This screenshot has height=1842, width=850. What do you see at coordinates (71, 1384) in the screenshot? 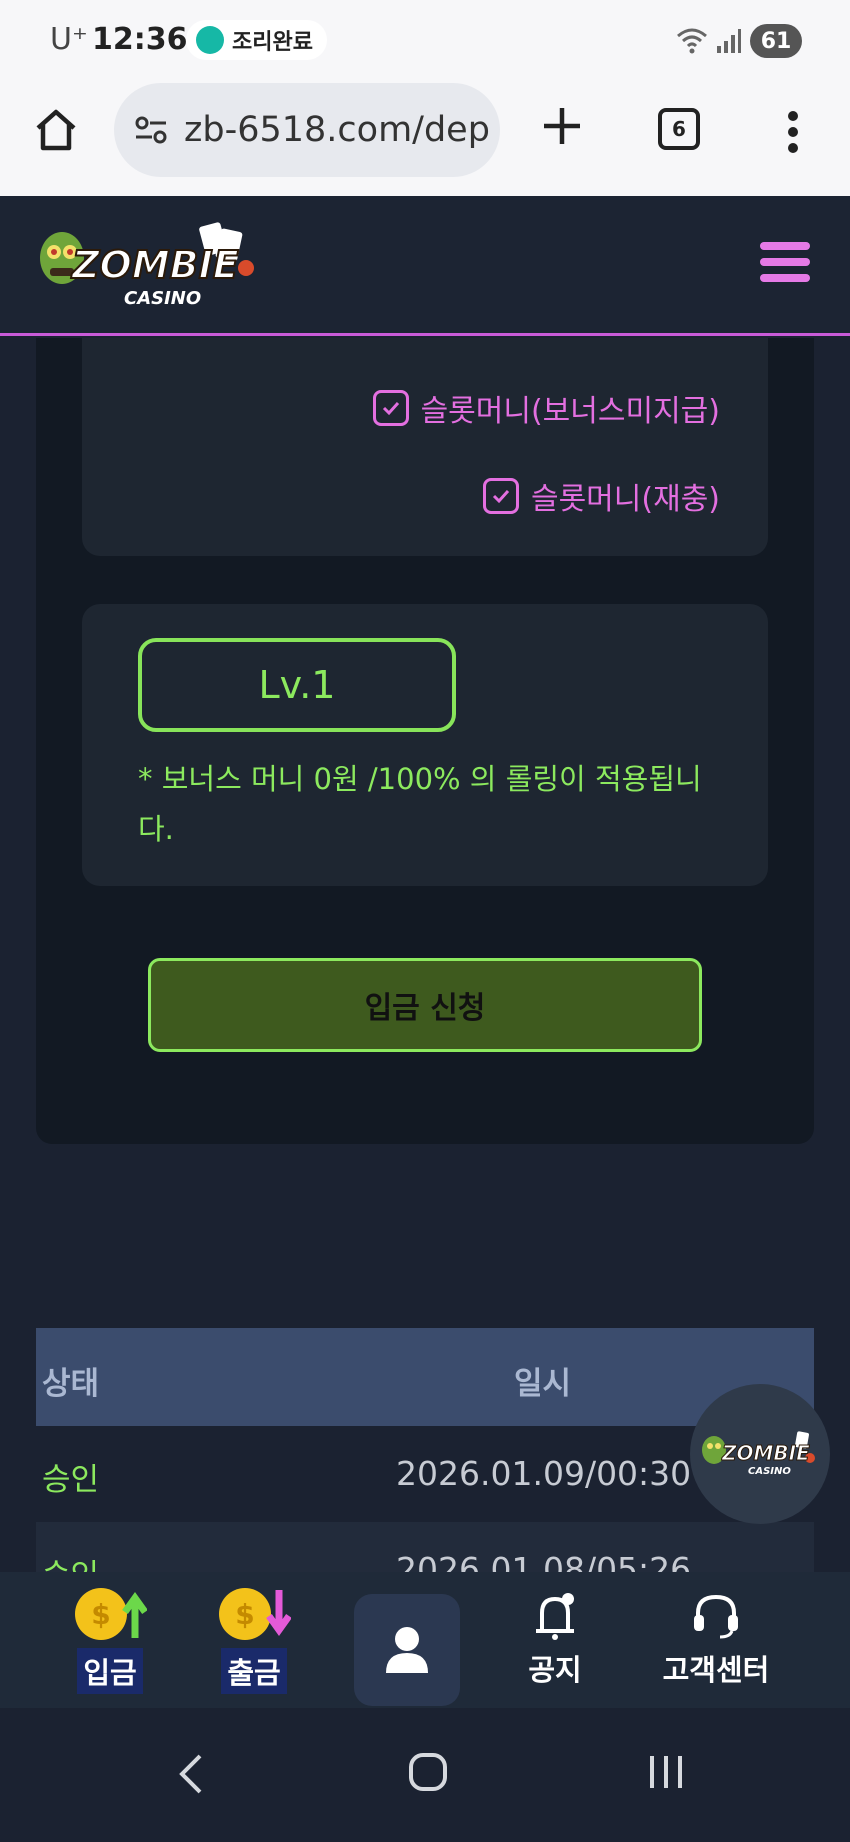
I see `column-header-status: 상태` at bounding box center [71, 1384].